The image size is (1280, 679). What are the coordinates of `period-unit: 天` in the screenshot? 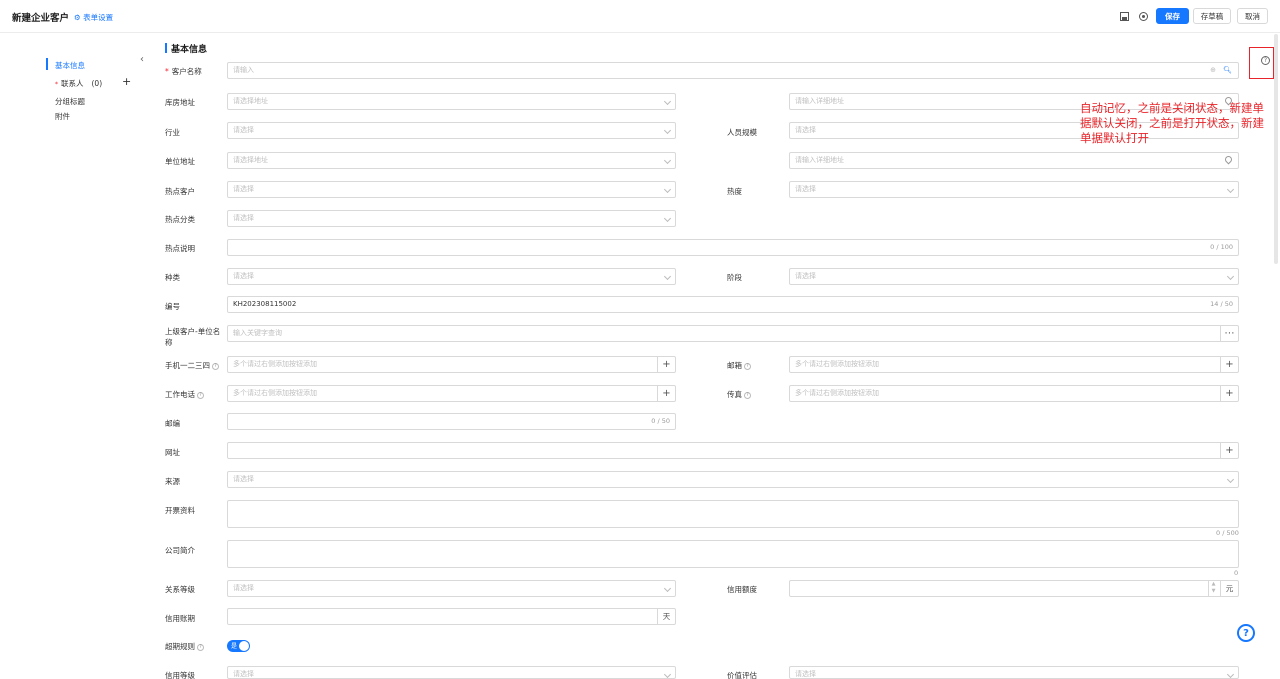 It's located at (666, 616).